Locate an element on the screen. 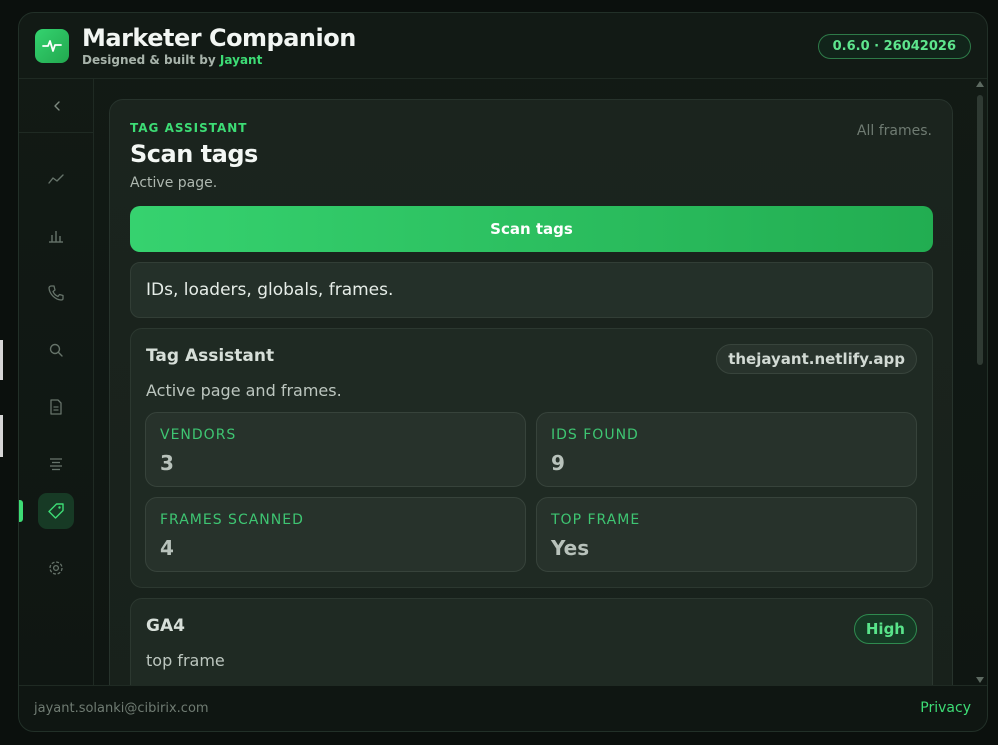 Image resolution: width=998 pixels, height=745 pixels. tag-icon is located at coordinates (56, 511).